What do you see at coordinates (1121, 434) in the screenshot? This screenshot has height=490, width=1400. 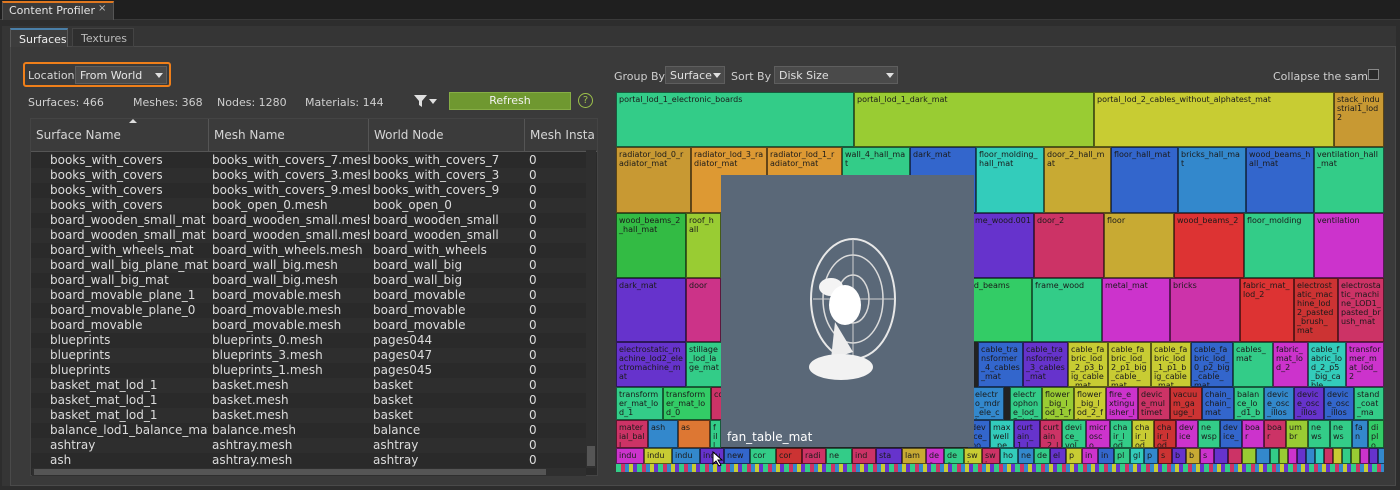 I see `treemap-block: chair_lod` at bounding box center [1121, 434].